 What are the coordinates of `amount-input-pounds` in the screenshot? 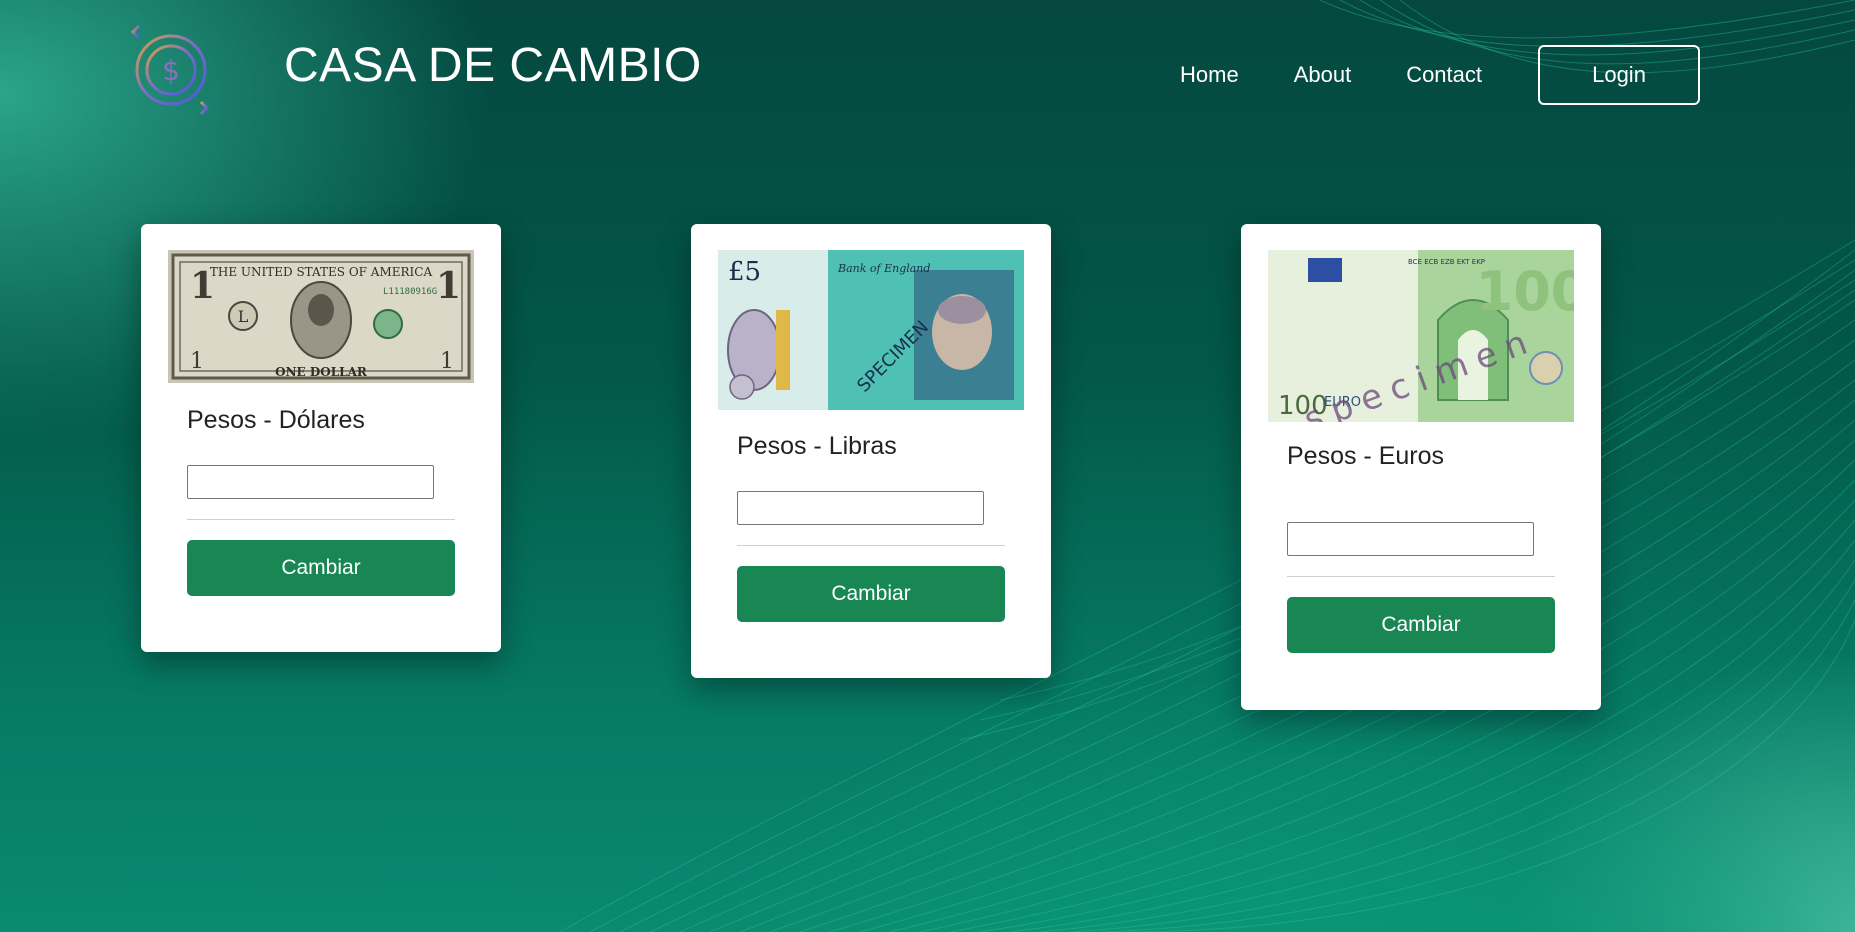 It's located at (860, 508).